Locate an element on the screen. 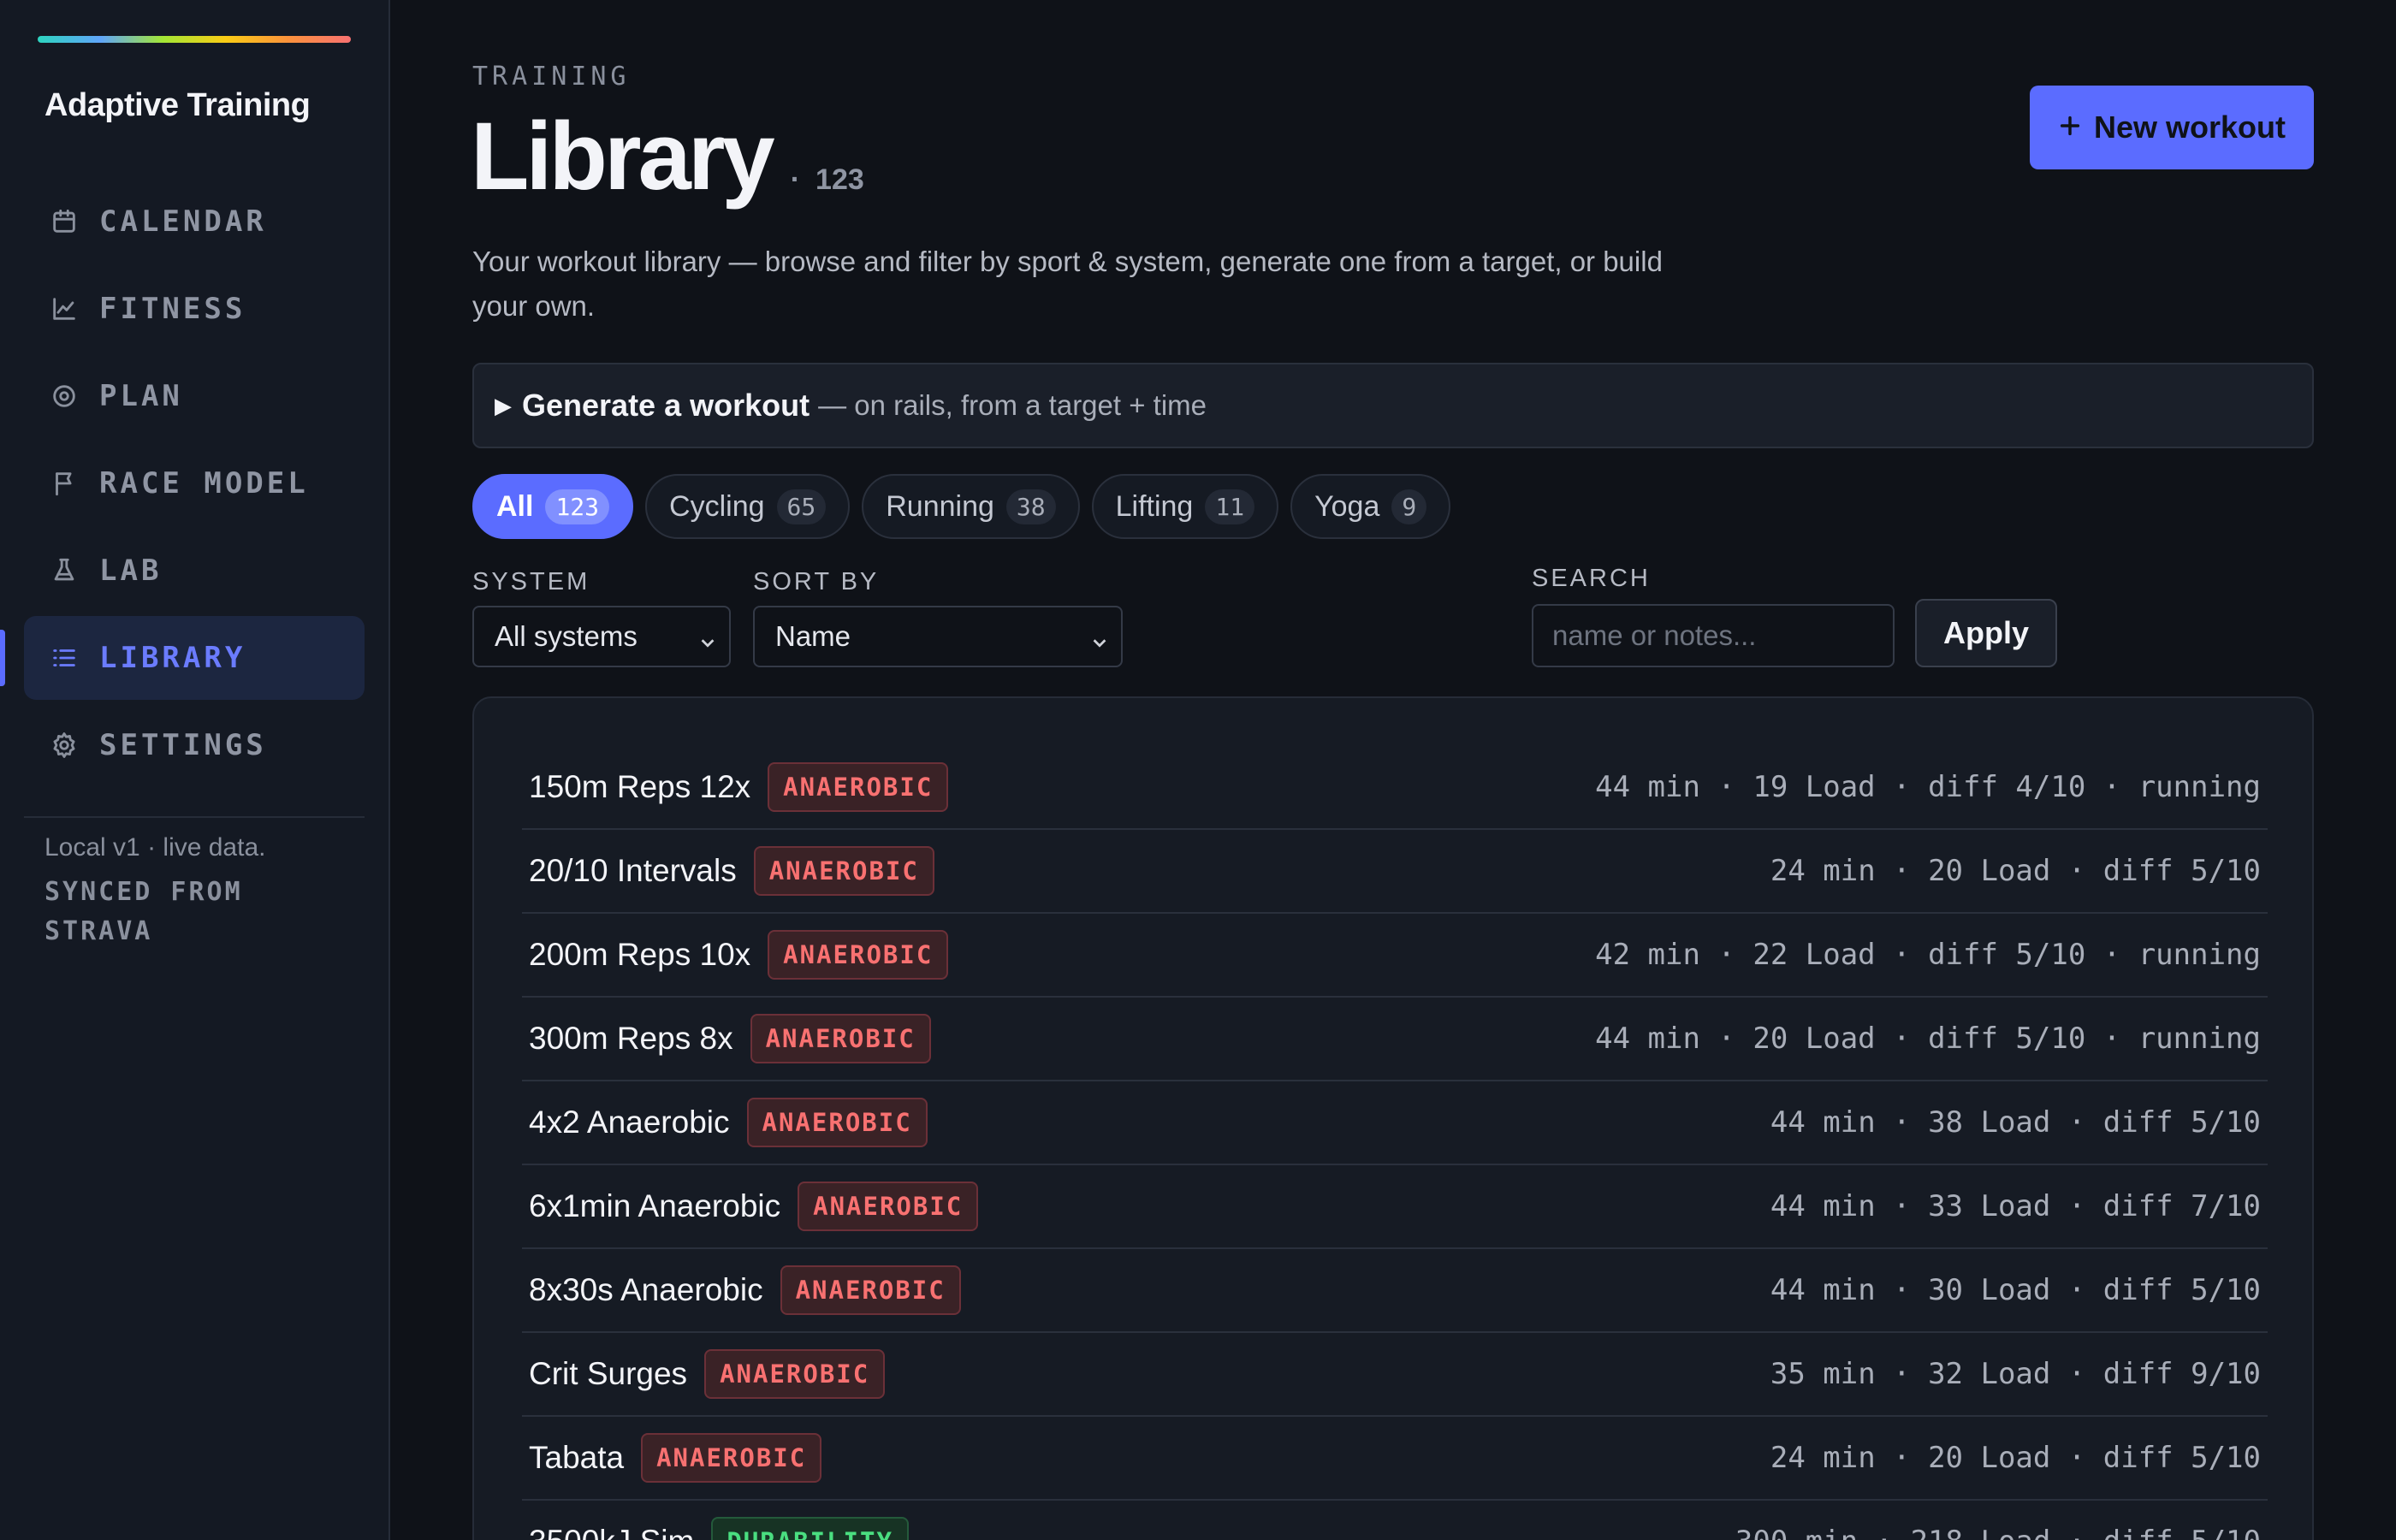 This screenshot has width=2396, height=1540. chip-count: 38 is located at coordinates (1030, 506).